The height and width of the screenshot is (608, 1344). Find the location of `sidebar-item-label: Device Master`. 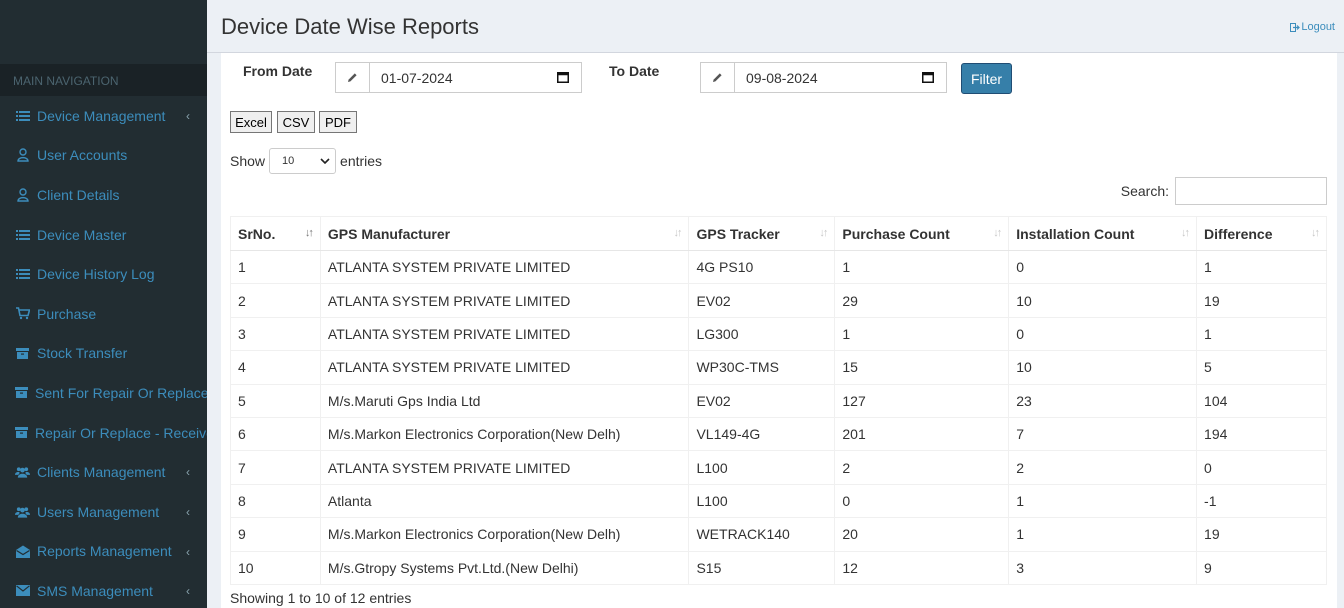

sidebar-item-label: Device Master is located at coordinates (82, 234).